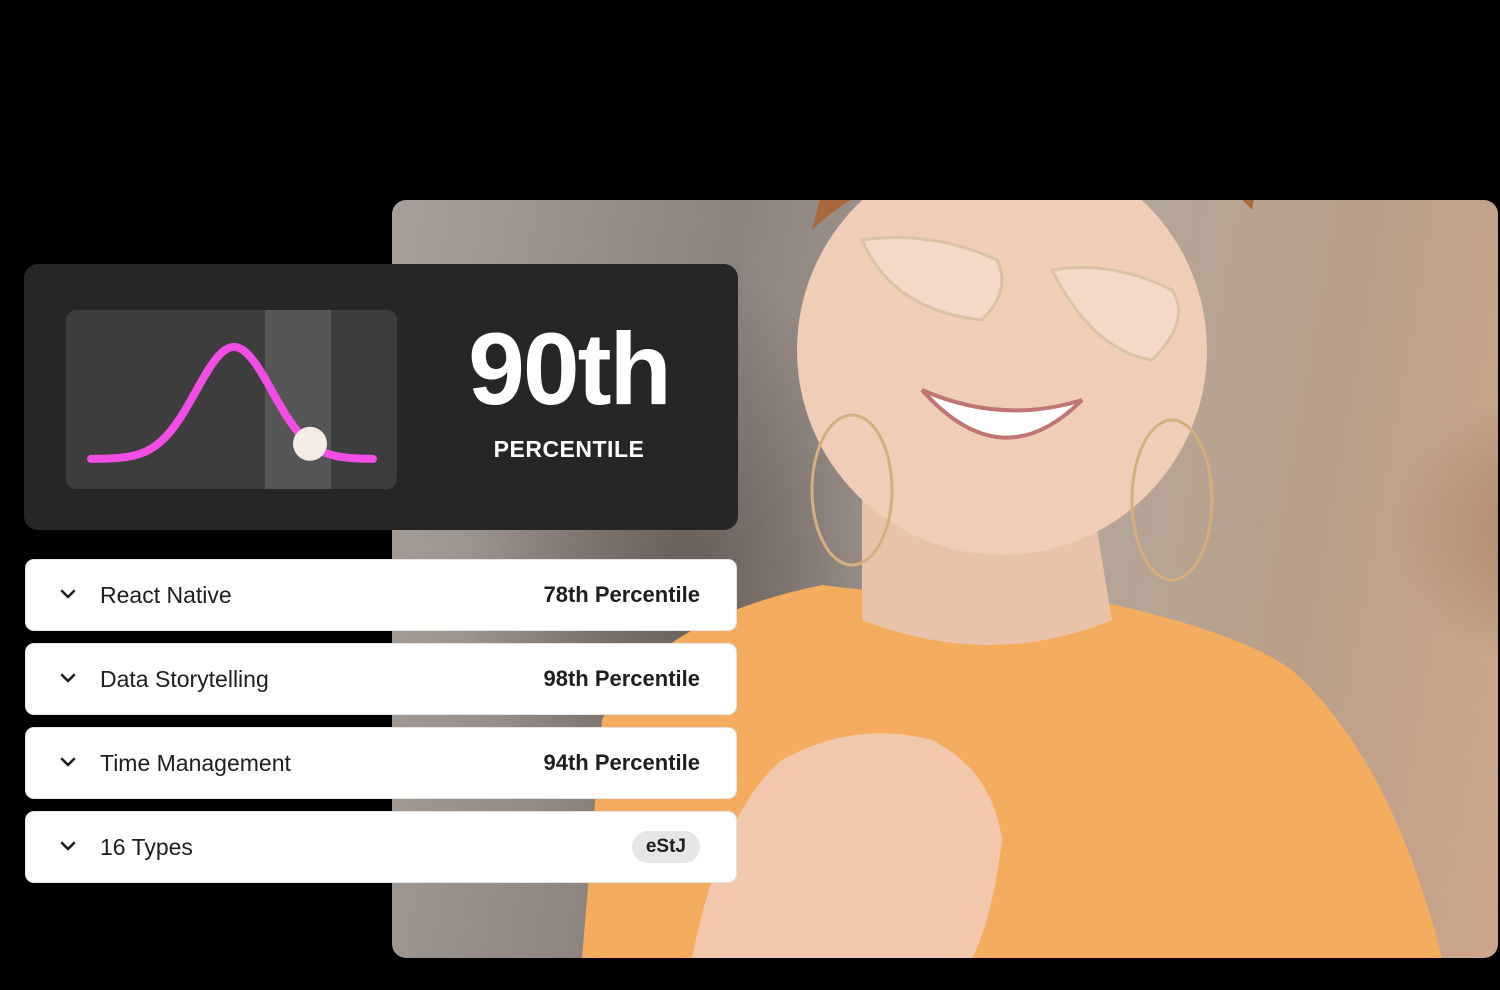 The image size is (1500, 990). Describe the element at coordinates (621, 678) in the screenshot. I see `skill-percentile: 98th Percentile` at that location.